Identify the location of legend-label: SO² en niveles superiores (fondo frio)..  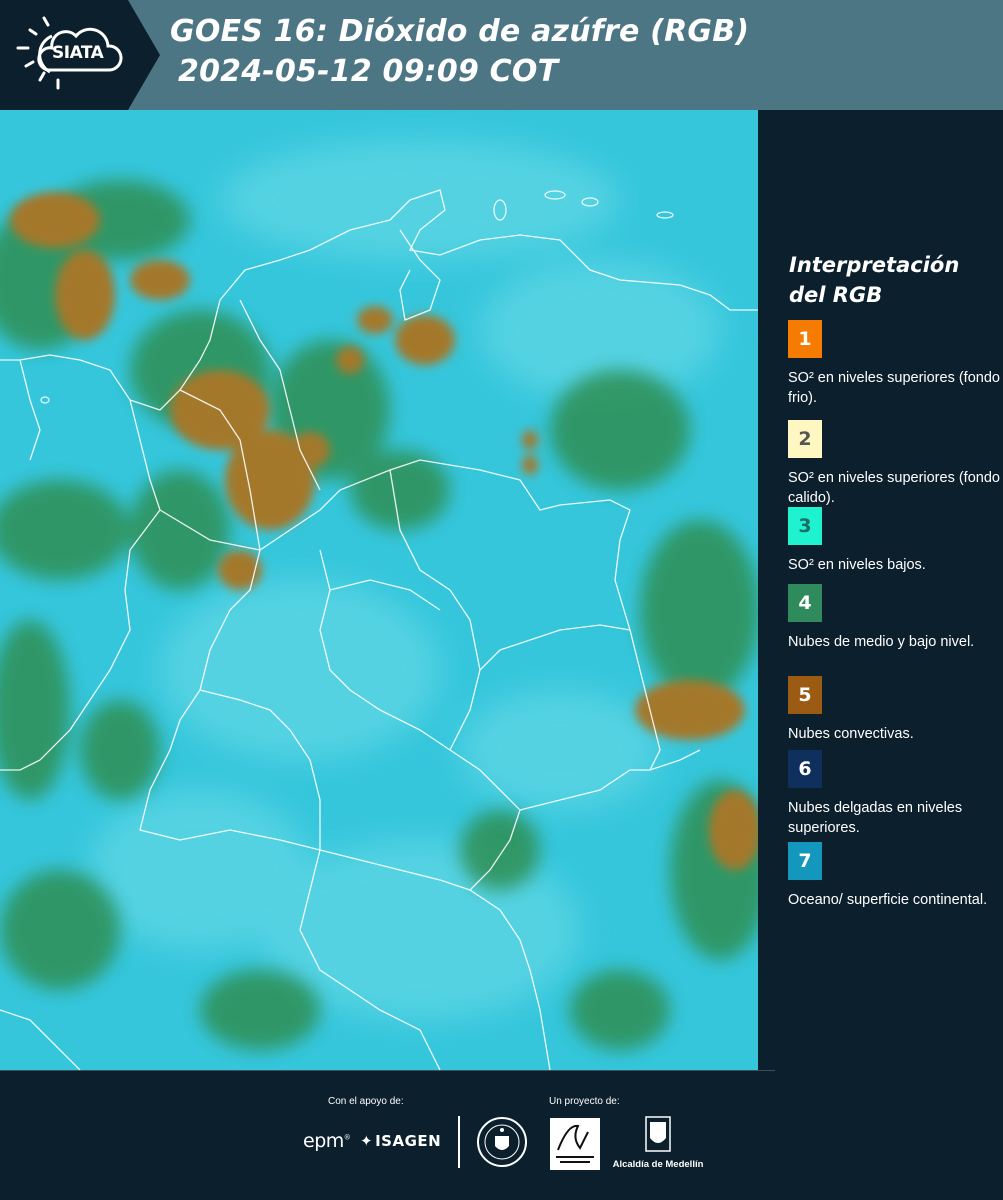
(894, 388).